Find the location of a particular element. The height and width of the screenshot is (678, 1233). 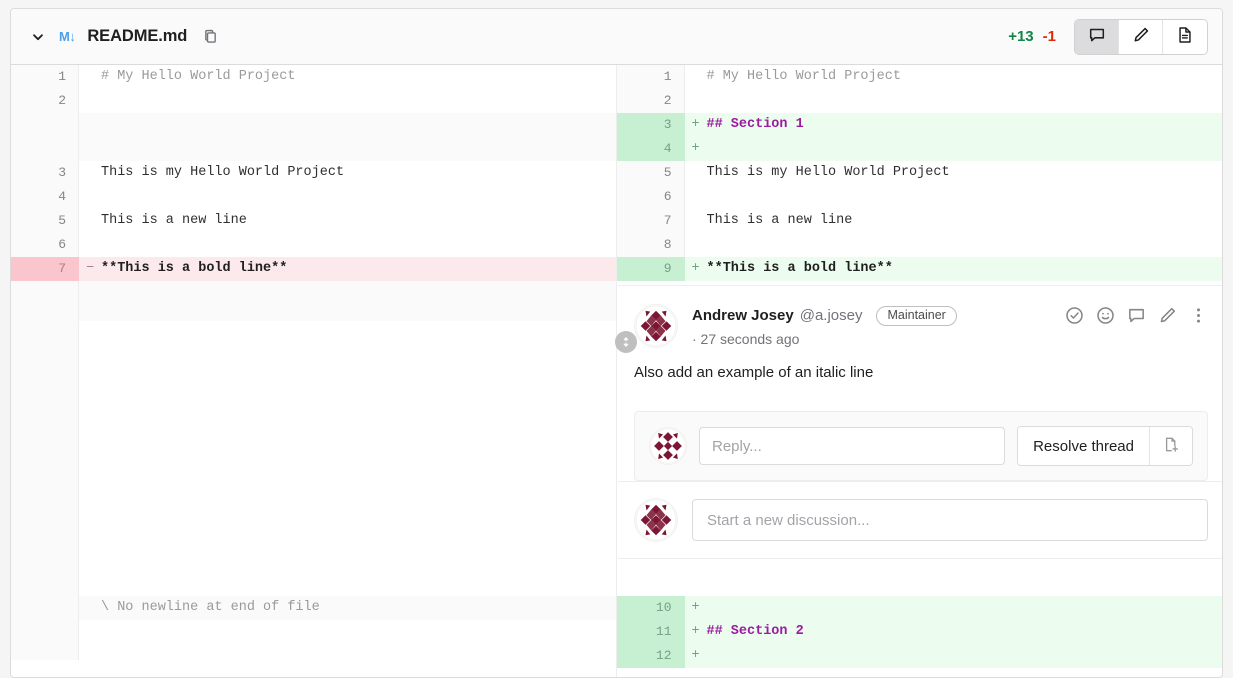

resolve-thread-button: Resolve thread is located at coordinates (1084, 446).